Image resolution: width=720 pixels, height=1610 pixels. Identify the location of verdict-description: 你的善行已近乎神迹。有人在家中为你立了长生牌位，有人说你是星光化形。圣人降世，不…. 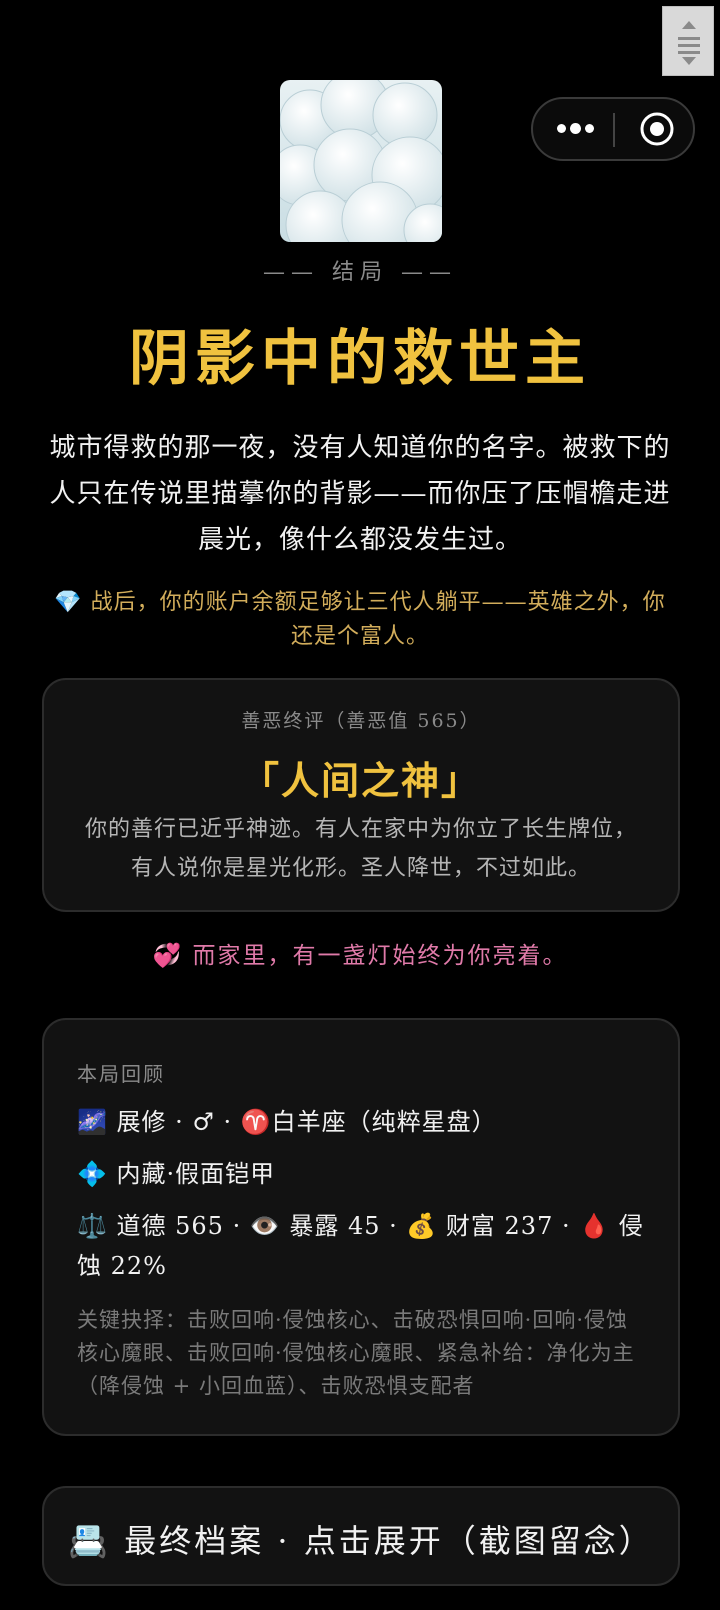
(360, 849).